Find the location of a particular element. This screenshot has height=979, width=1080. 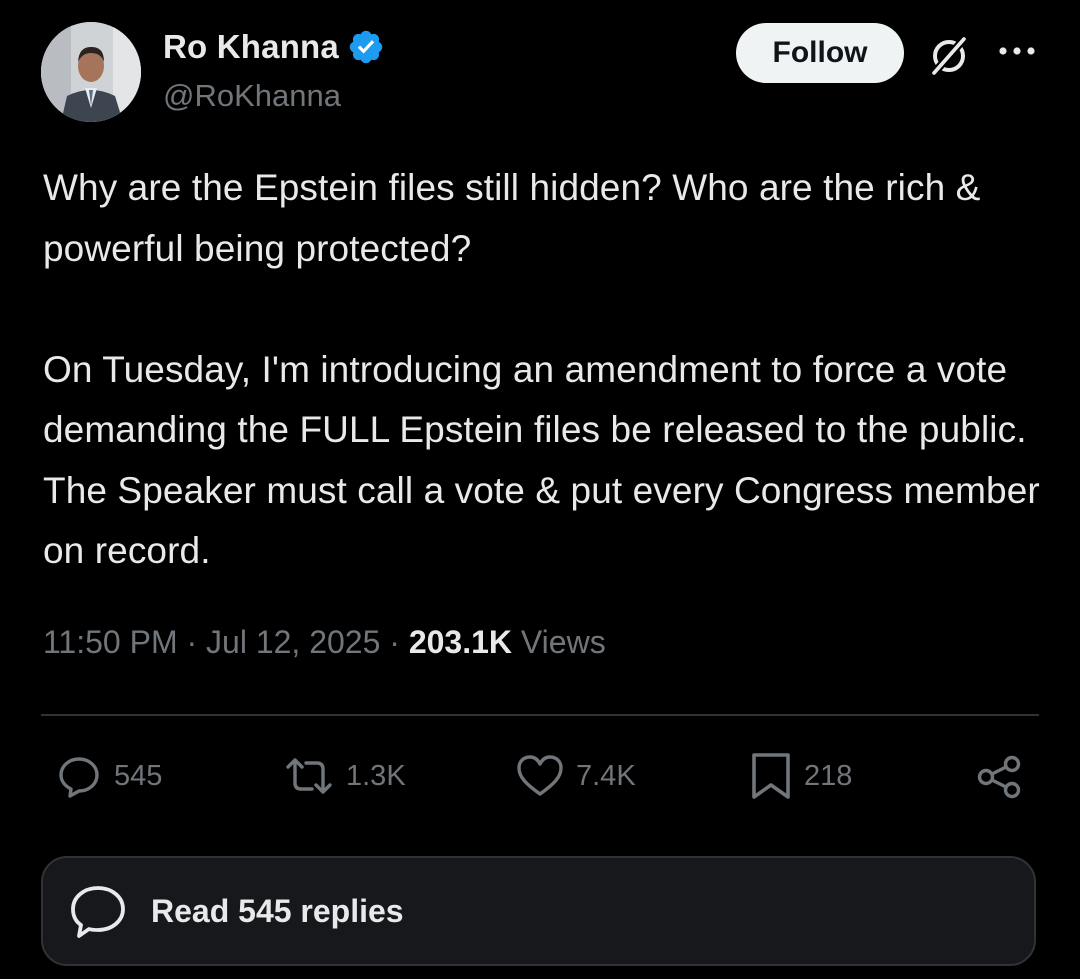

reply-button: 545 is located at coordinates (108, 776).